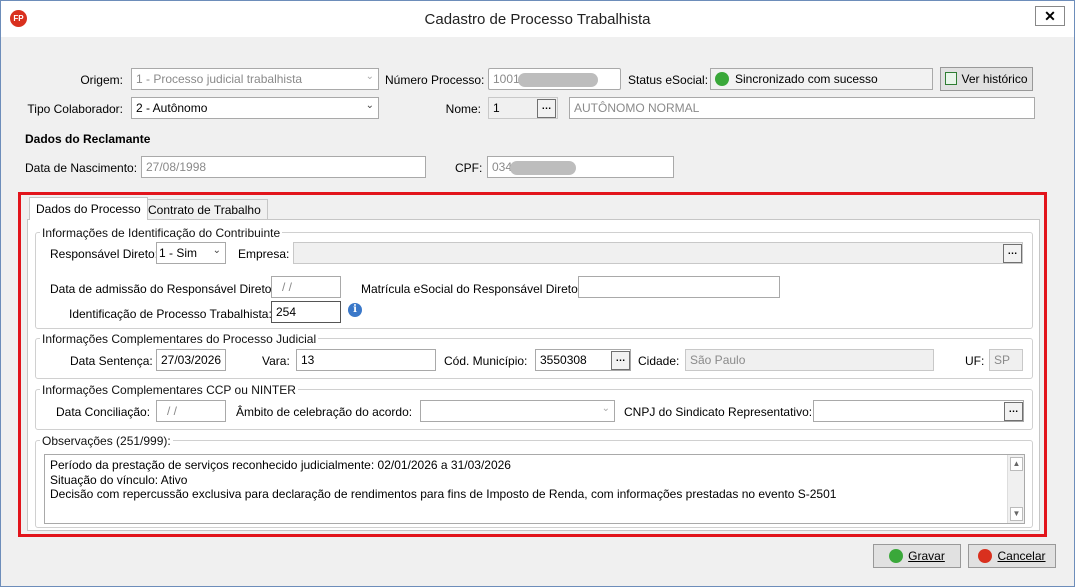 The width and height of the screenshot is (1075, 587). I want to click on close-button: ✕, so click(1050, 16).